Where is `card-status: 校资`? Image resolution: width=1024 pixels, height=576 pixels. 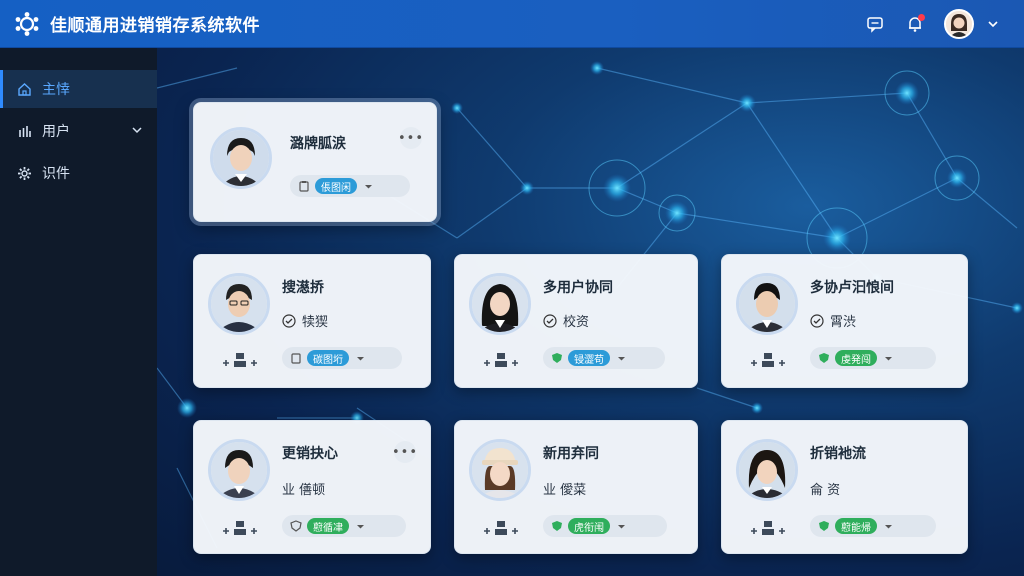 card-status: 校资 is located at coordinates (566, 320).